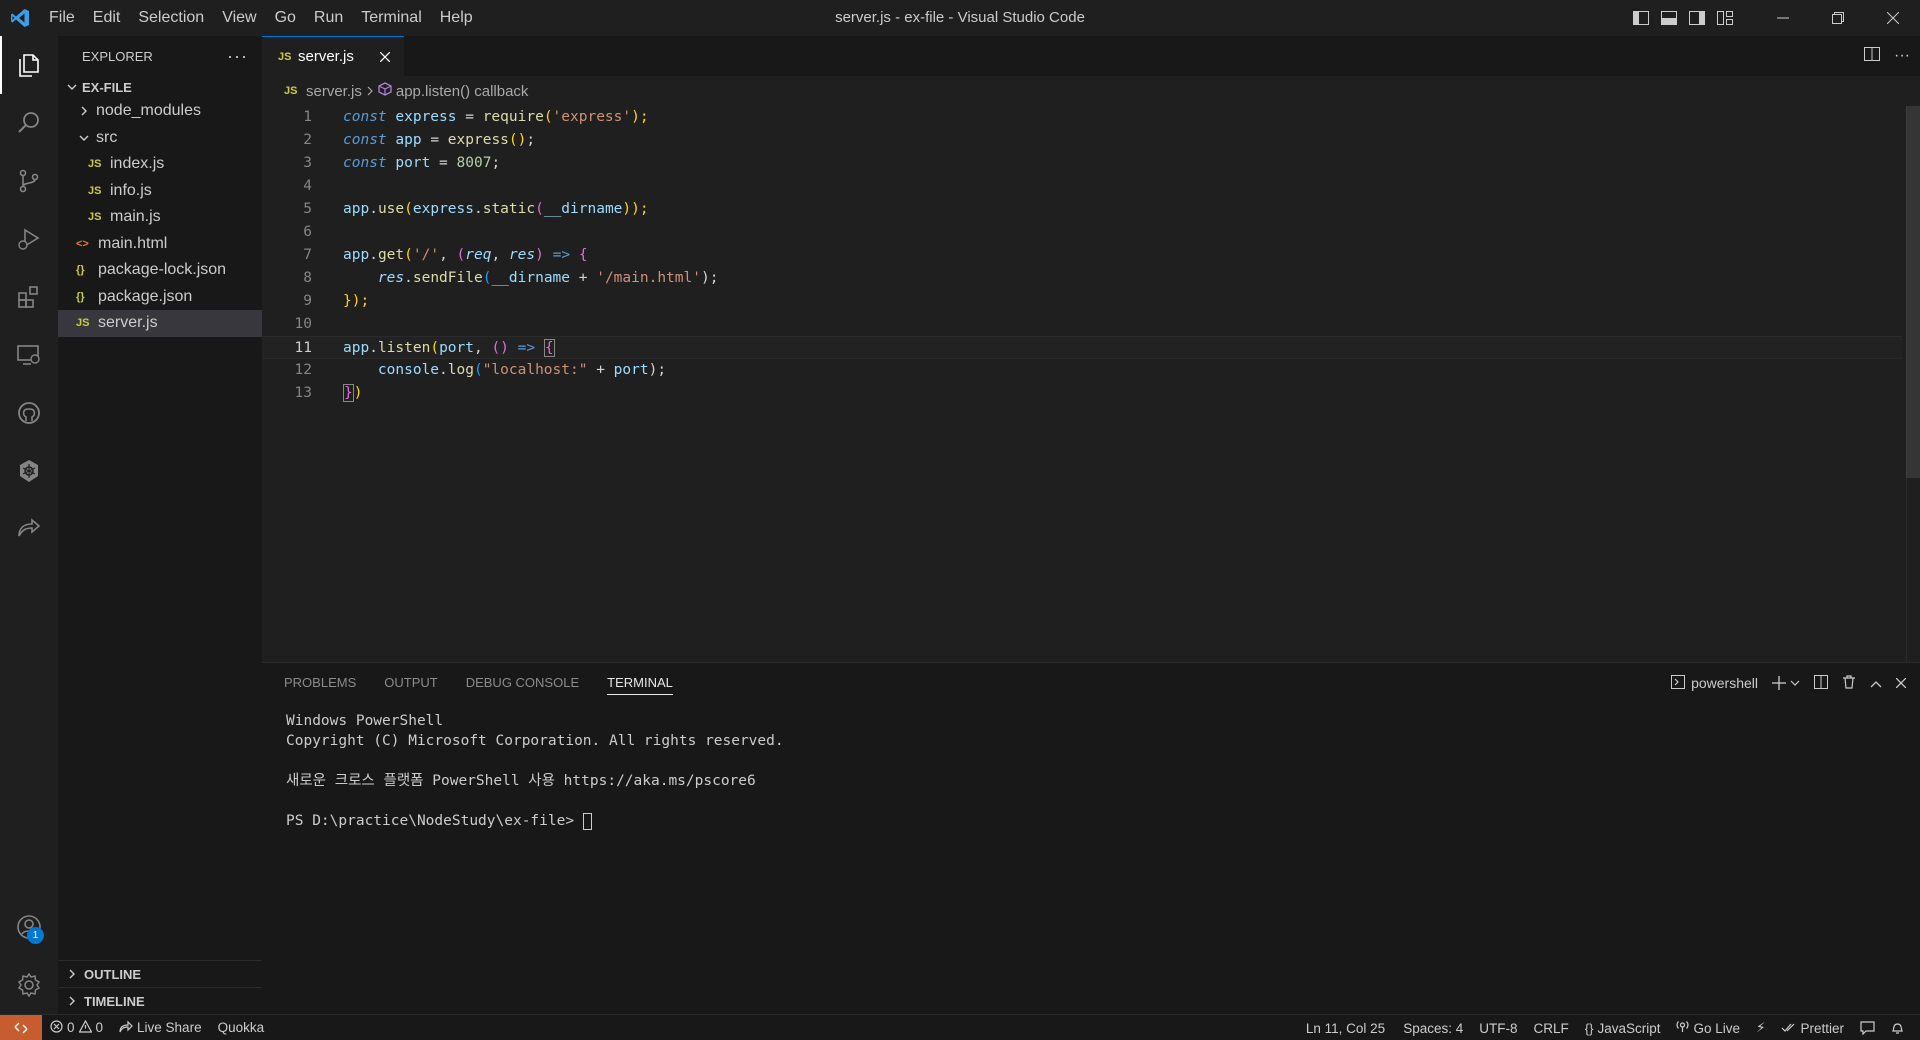 This screenshot has height=1040, width=1920. I want to click on tree-file-server-js: JS server.js, so click(160, 323).